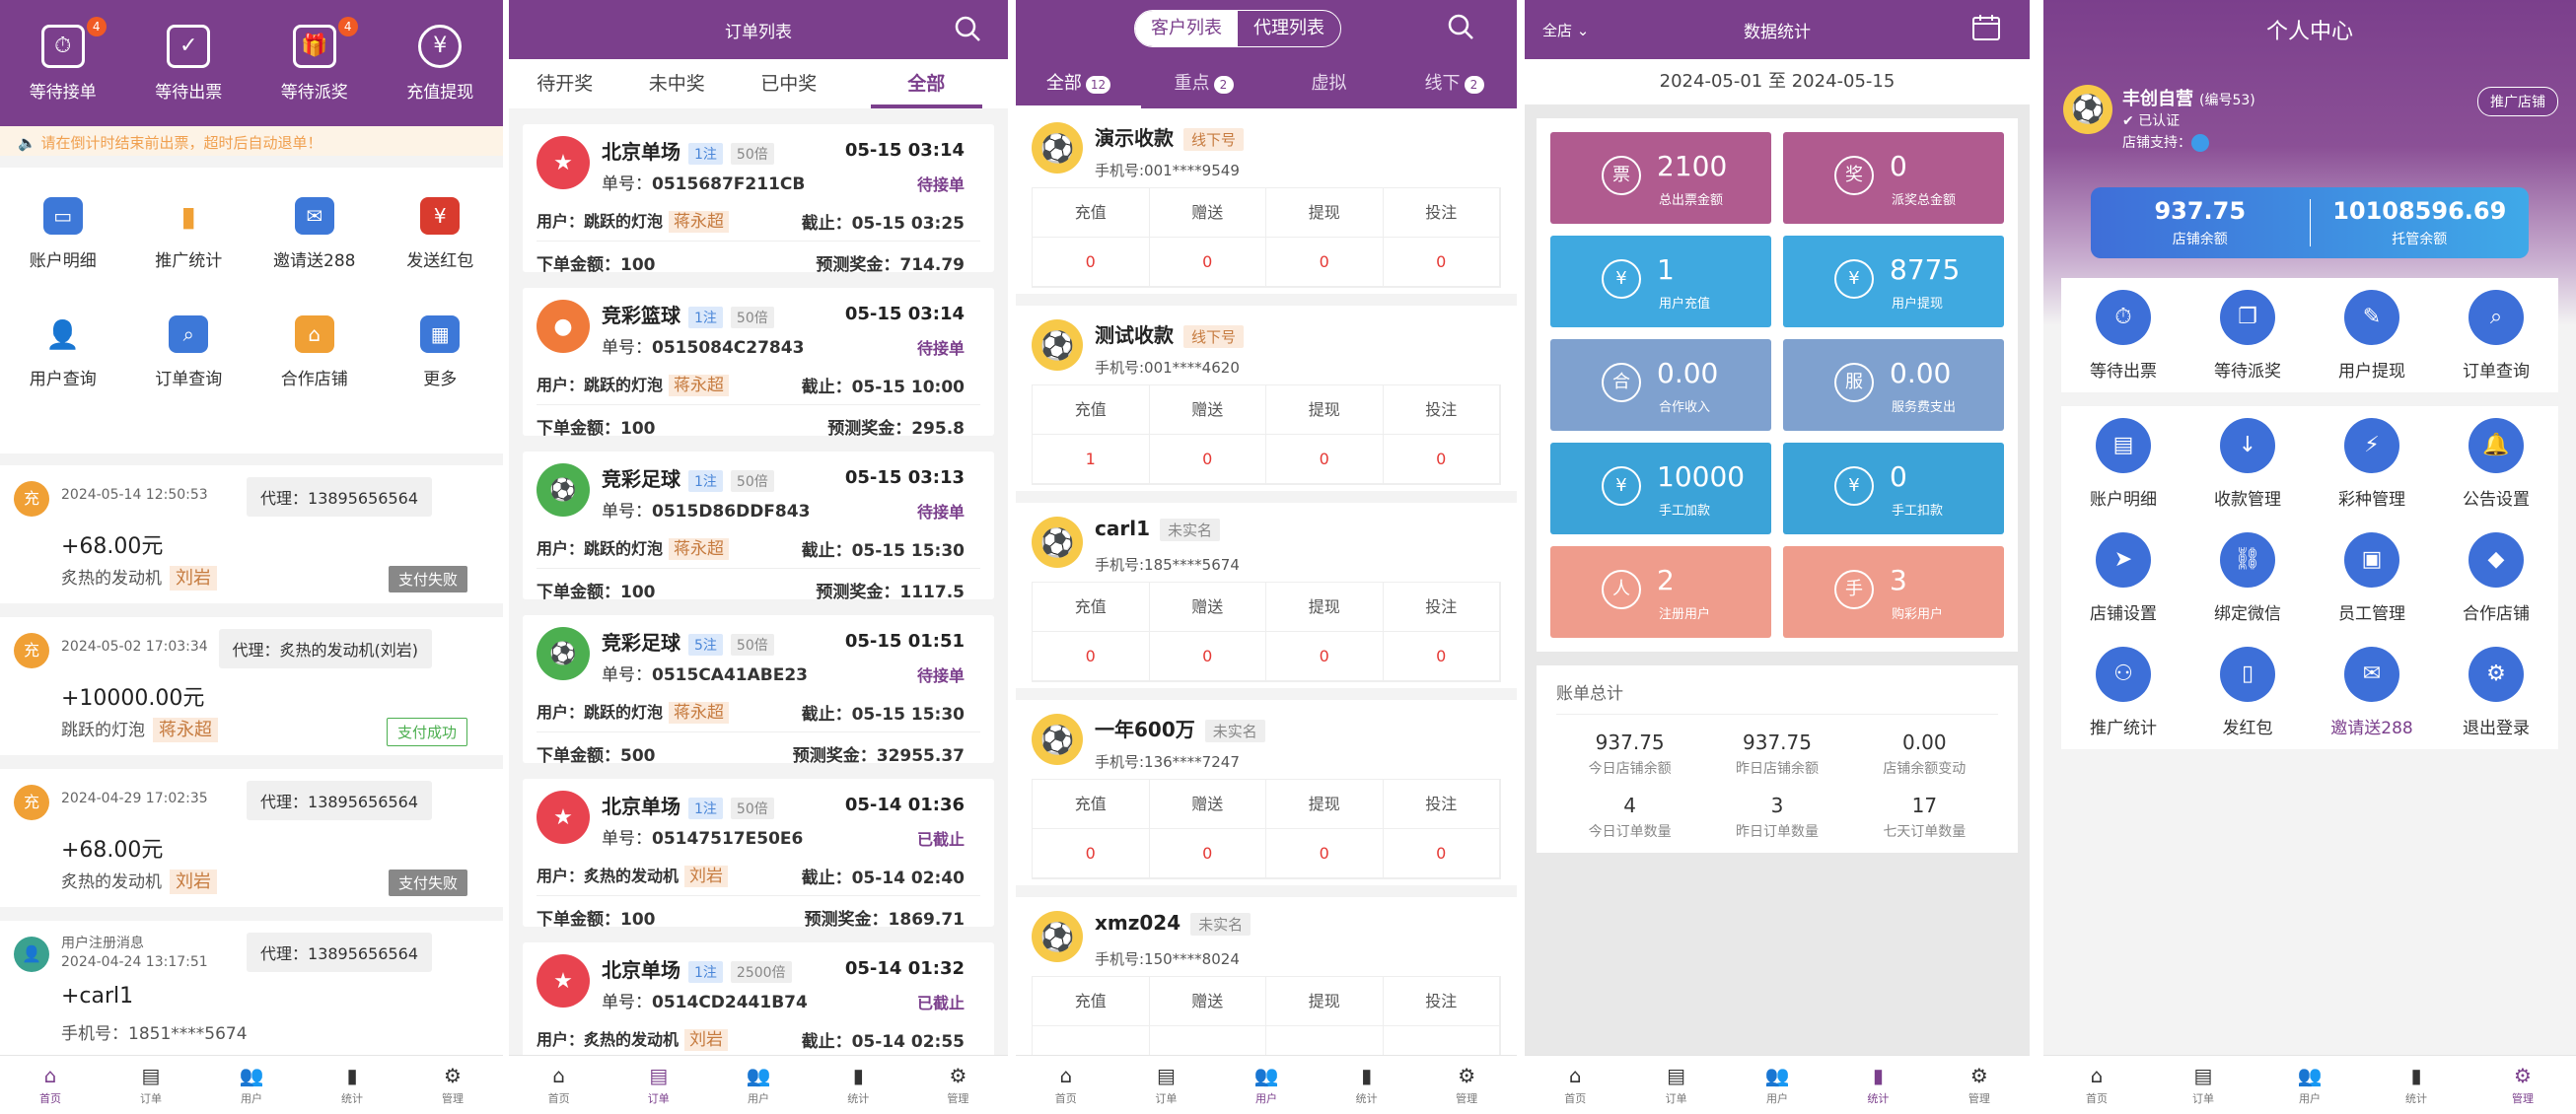 The width and height of the screenshot is (2576, 1114). What do you see at coordinates (2123, 578) in the screenshot?
I see `menu-item: ➤ 店铺设置` at bounding box center [2123, 578].